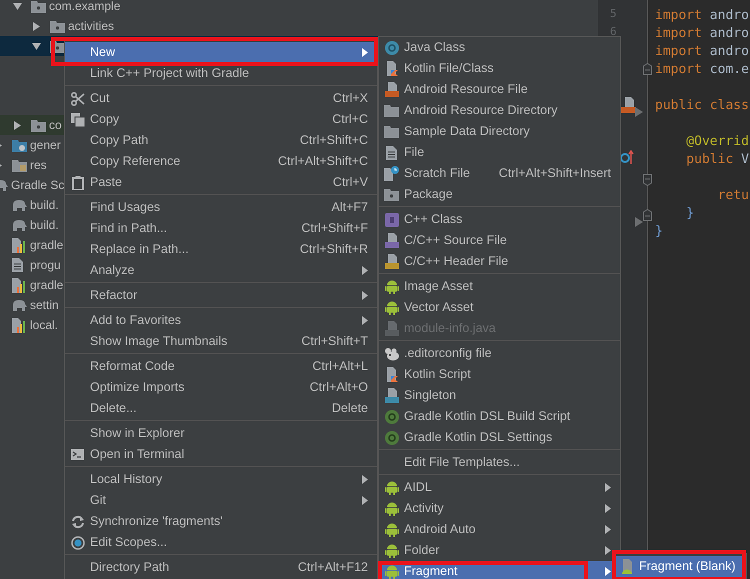  I want to click on code-line: public class, so click(702, 106).